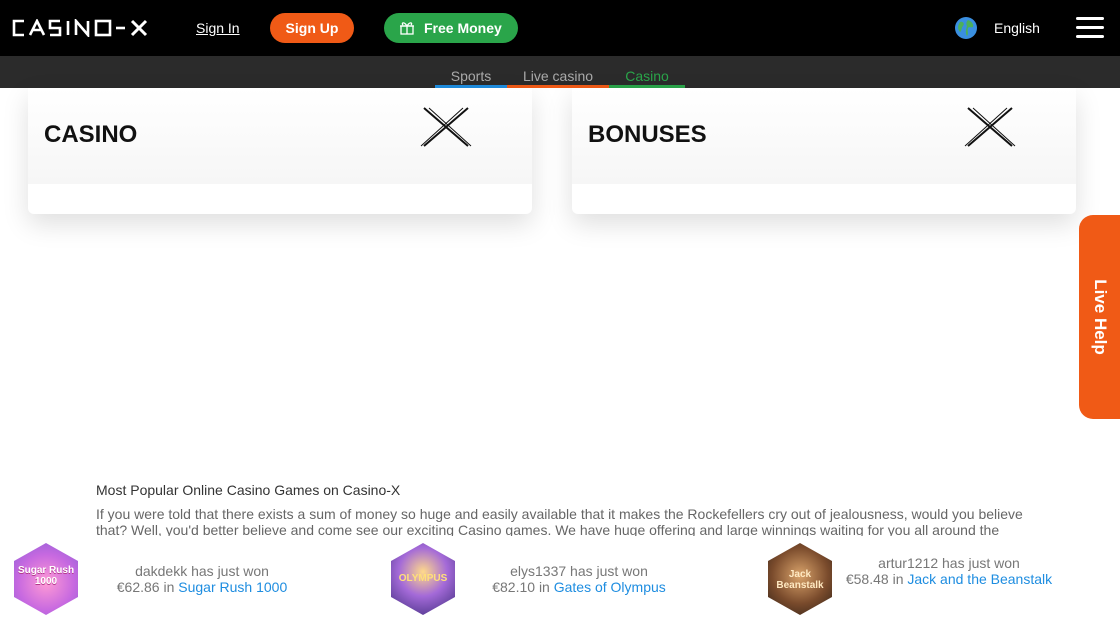  Describe the element at coordinates (280, 151) in the screenshot. I see `casino-card: CASINO` at that location.